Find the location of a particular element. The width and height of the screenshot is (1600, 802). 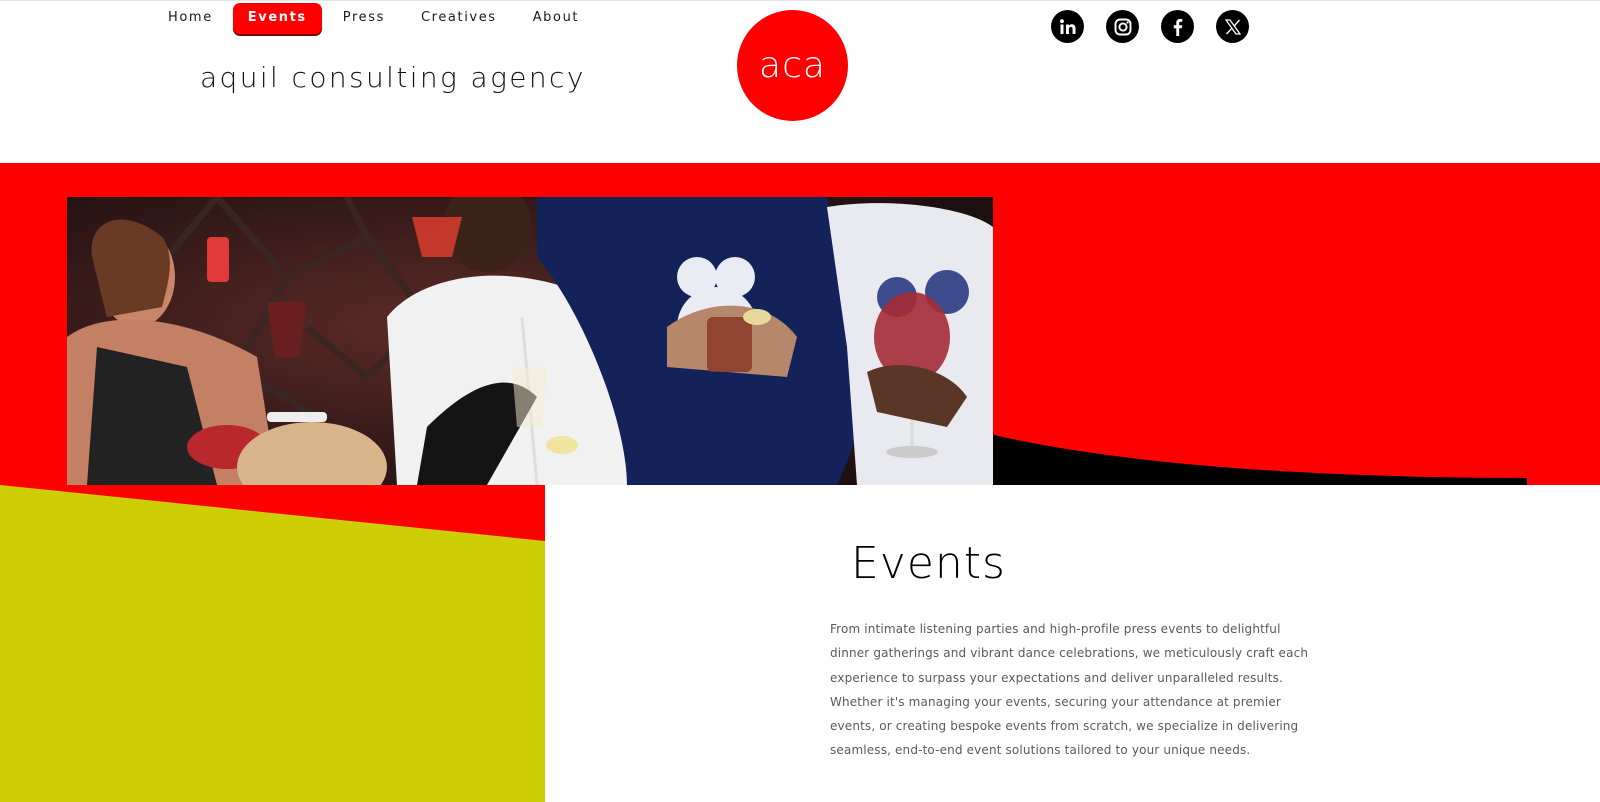

facebook-icon is located at coordinates (1177, 27).